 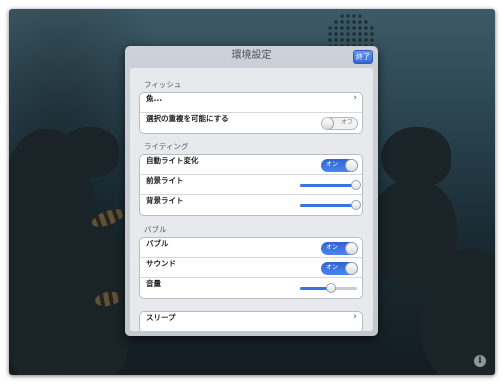 What do you see at coordinates (251, 103) in the screenshot?
I see `row-fish-select: 魚... ›` at bounding box center [251, 103].